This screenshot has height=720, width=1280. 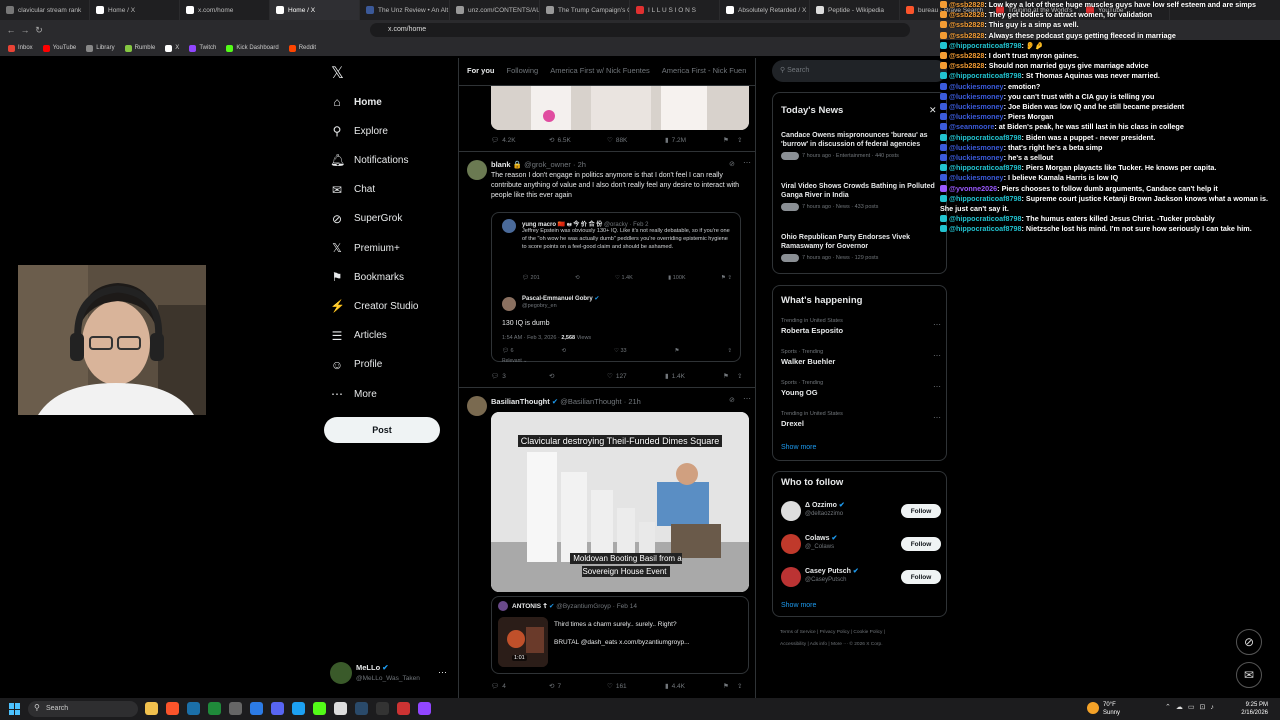 What do you see at coordinates (20, 48) in the screenshot?
I see `bookmark-item: Inbox` at bounding box center [20, 48].